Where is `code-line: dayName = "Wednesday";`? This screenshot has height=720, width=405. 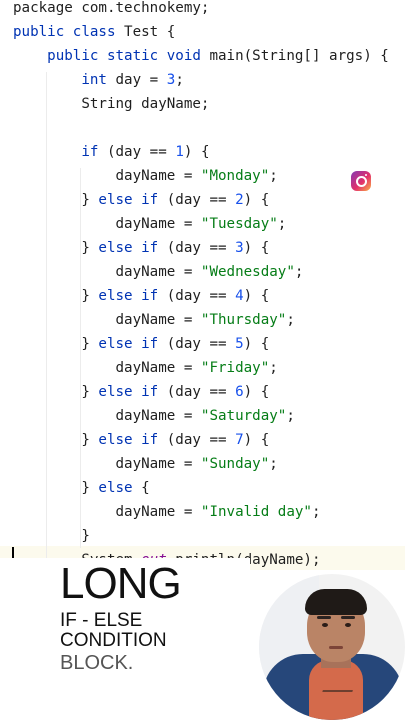
code-line: dayName = "Wednesday"; is located at coordinates (158, 272).